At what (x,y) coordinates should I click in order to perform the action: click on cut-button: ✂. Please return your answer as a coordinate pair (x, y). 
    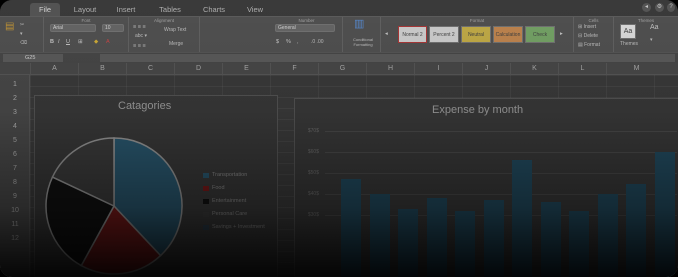
    Looking at the image, I should click on (22, 25).